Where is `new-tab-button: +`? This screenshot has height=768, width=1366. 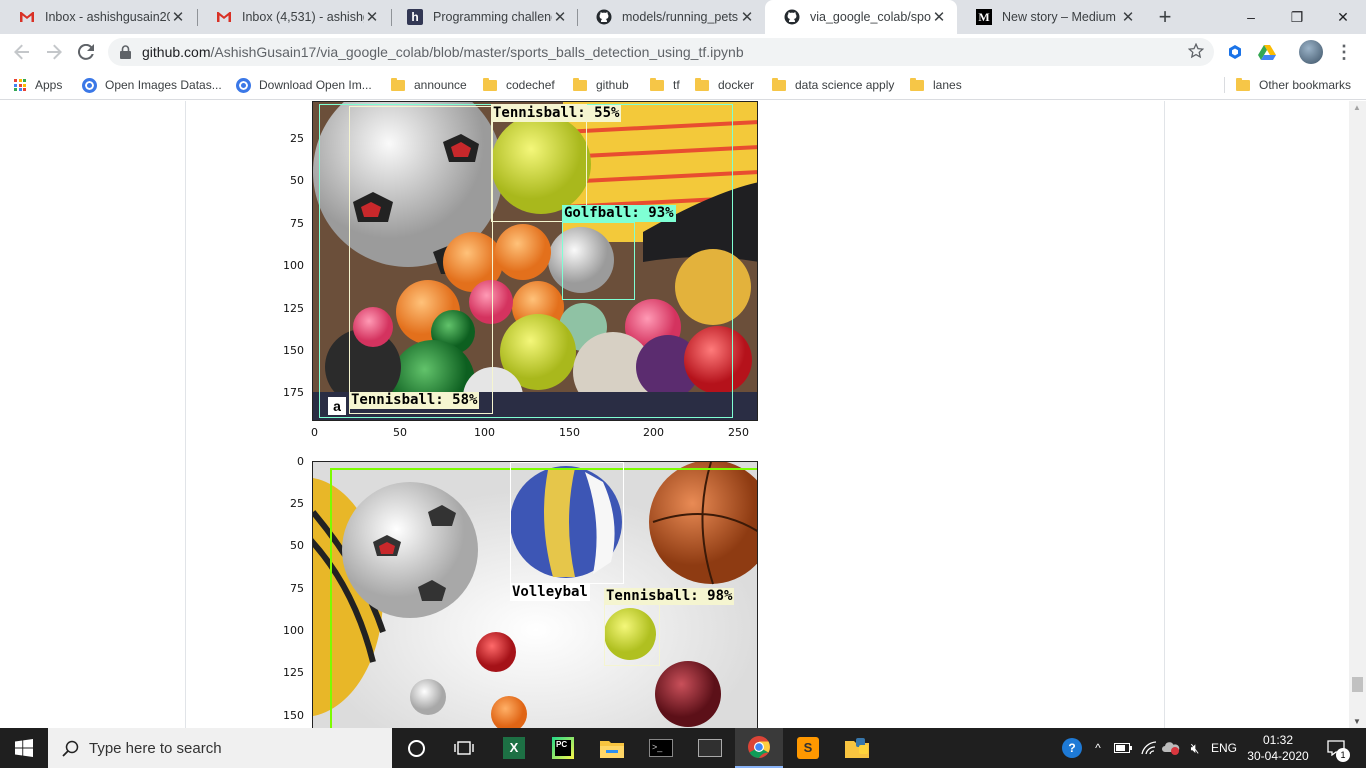 new-tab-button: + is located at coordinates (1165, 17).